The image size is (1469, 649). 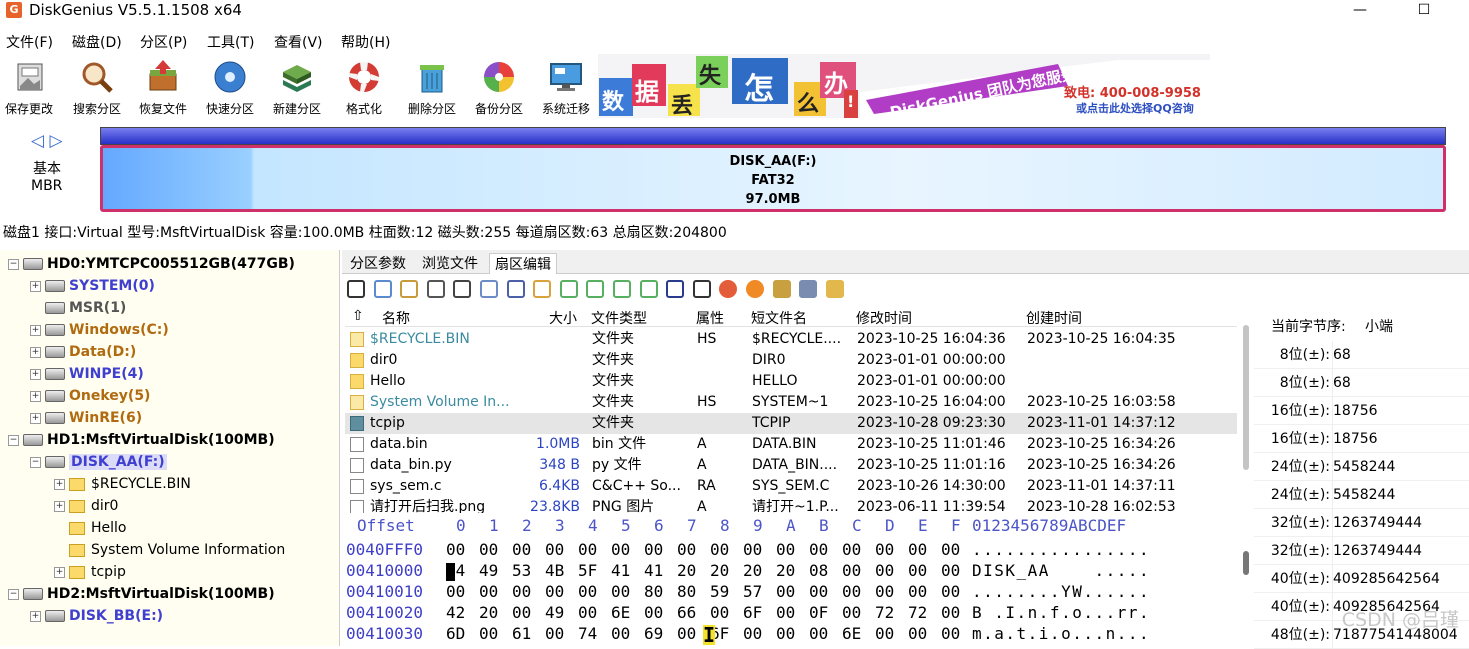 What do you see at coordinates (396, 318) in the screenshot?
I see `col-name: 名称` at bounding box center [396, 318].